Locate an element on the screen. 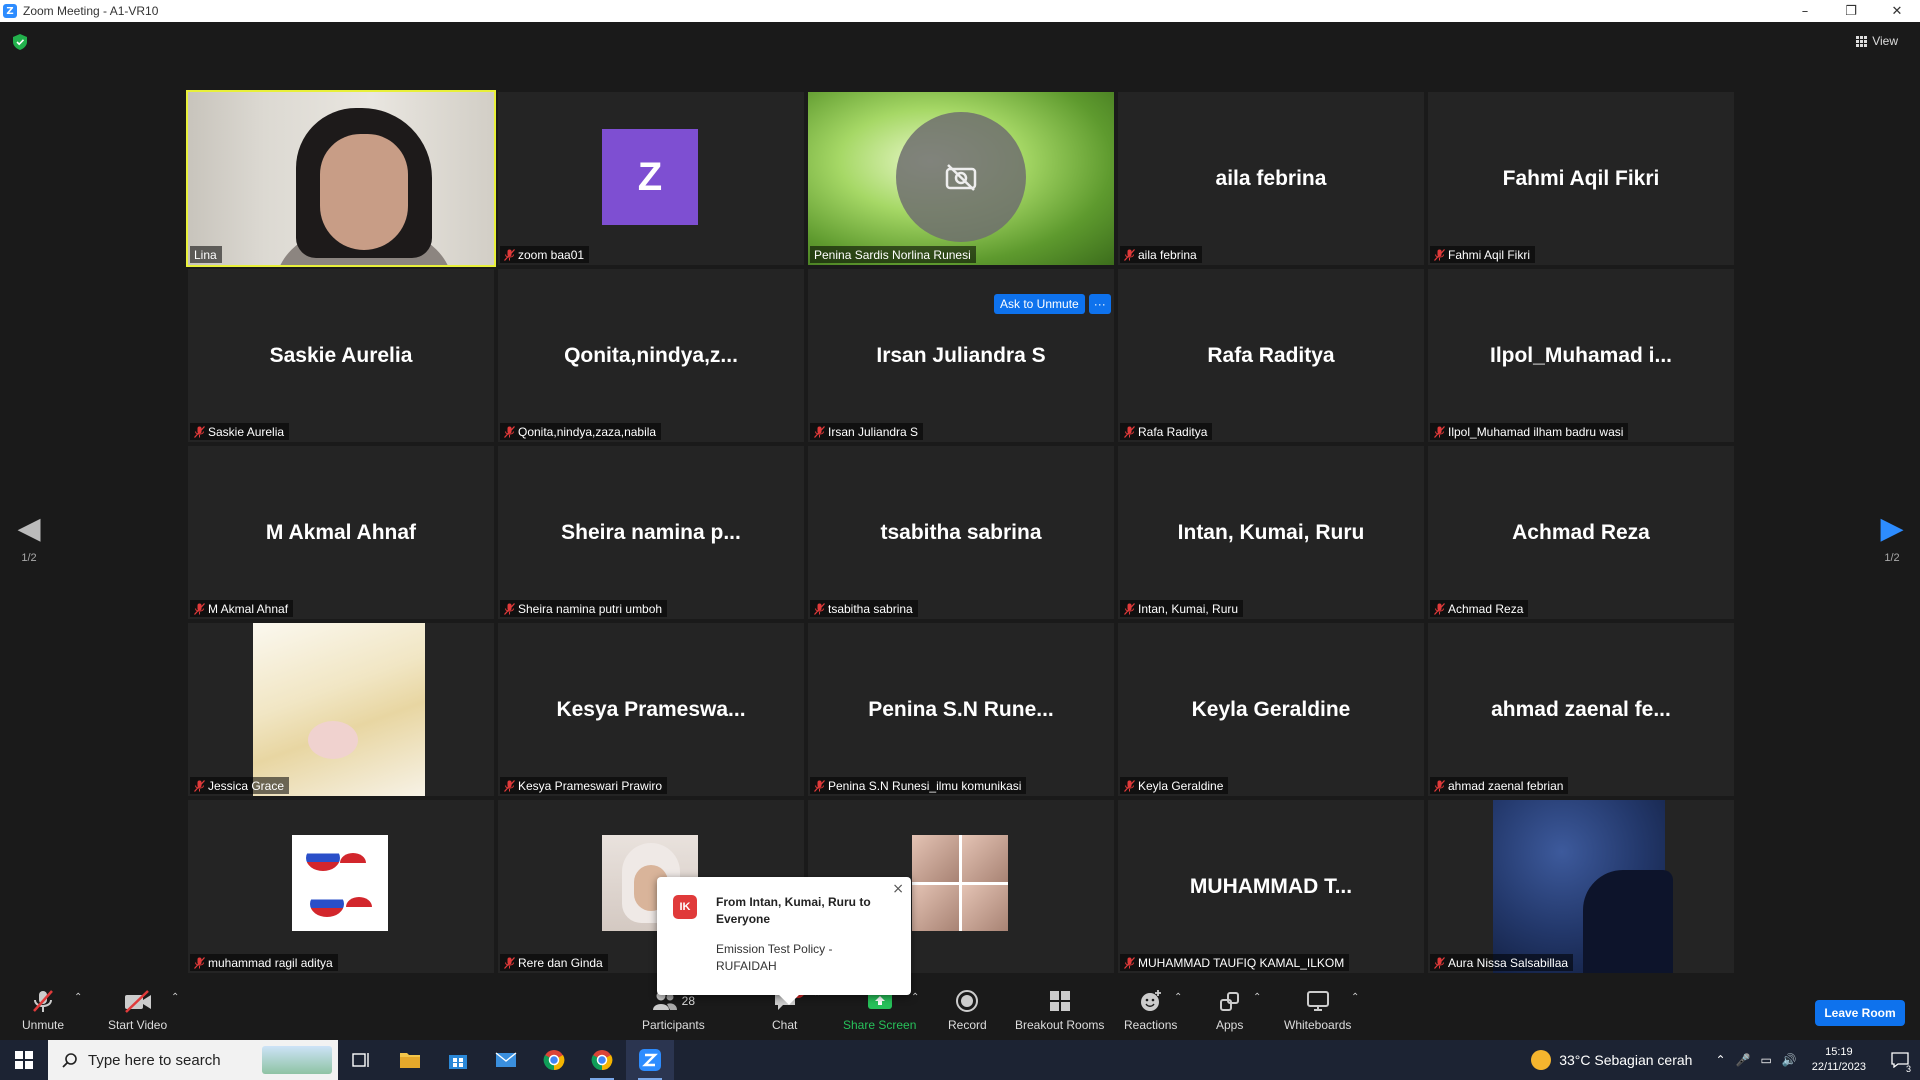  participant-label: Saskie Aurelia is located at coordinates (240, 431).